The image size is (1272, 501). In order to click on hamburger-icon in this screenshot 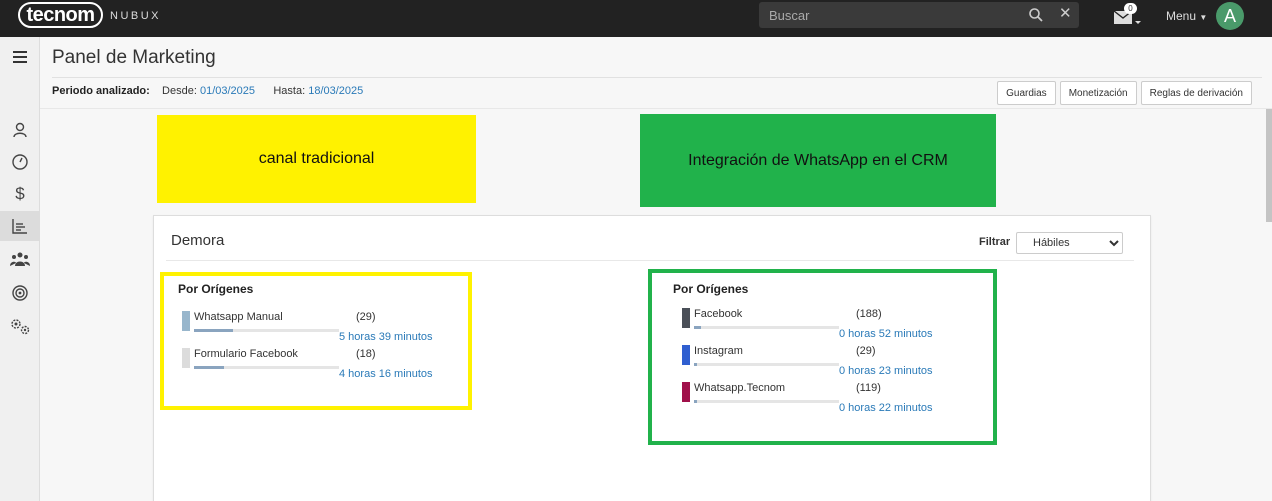, I will do `click(20, 57)`.